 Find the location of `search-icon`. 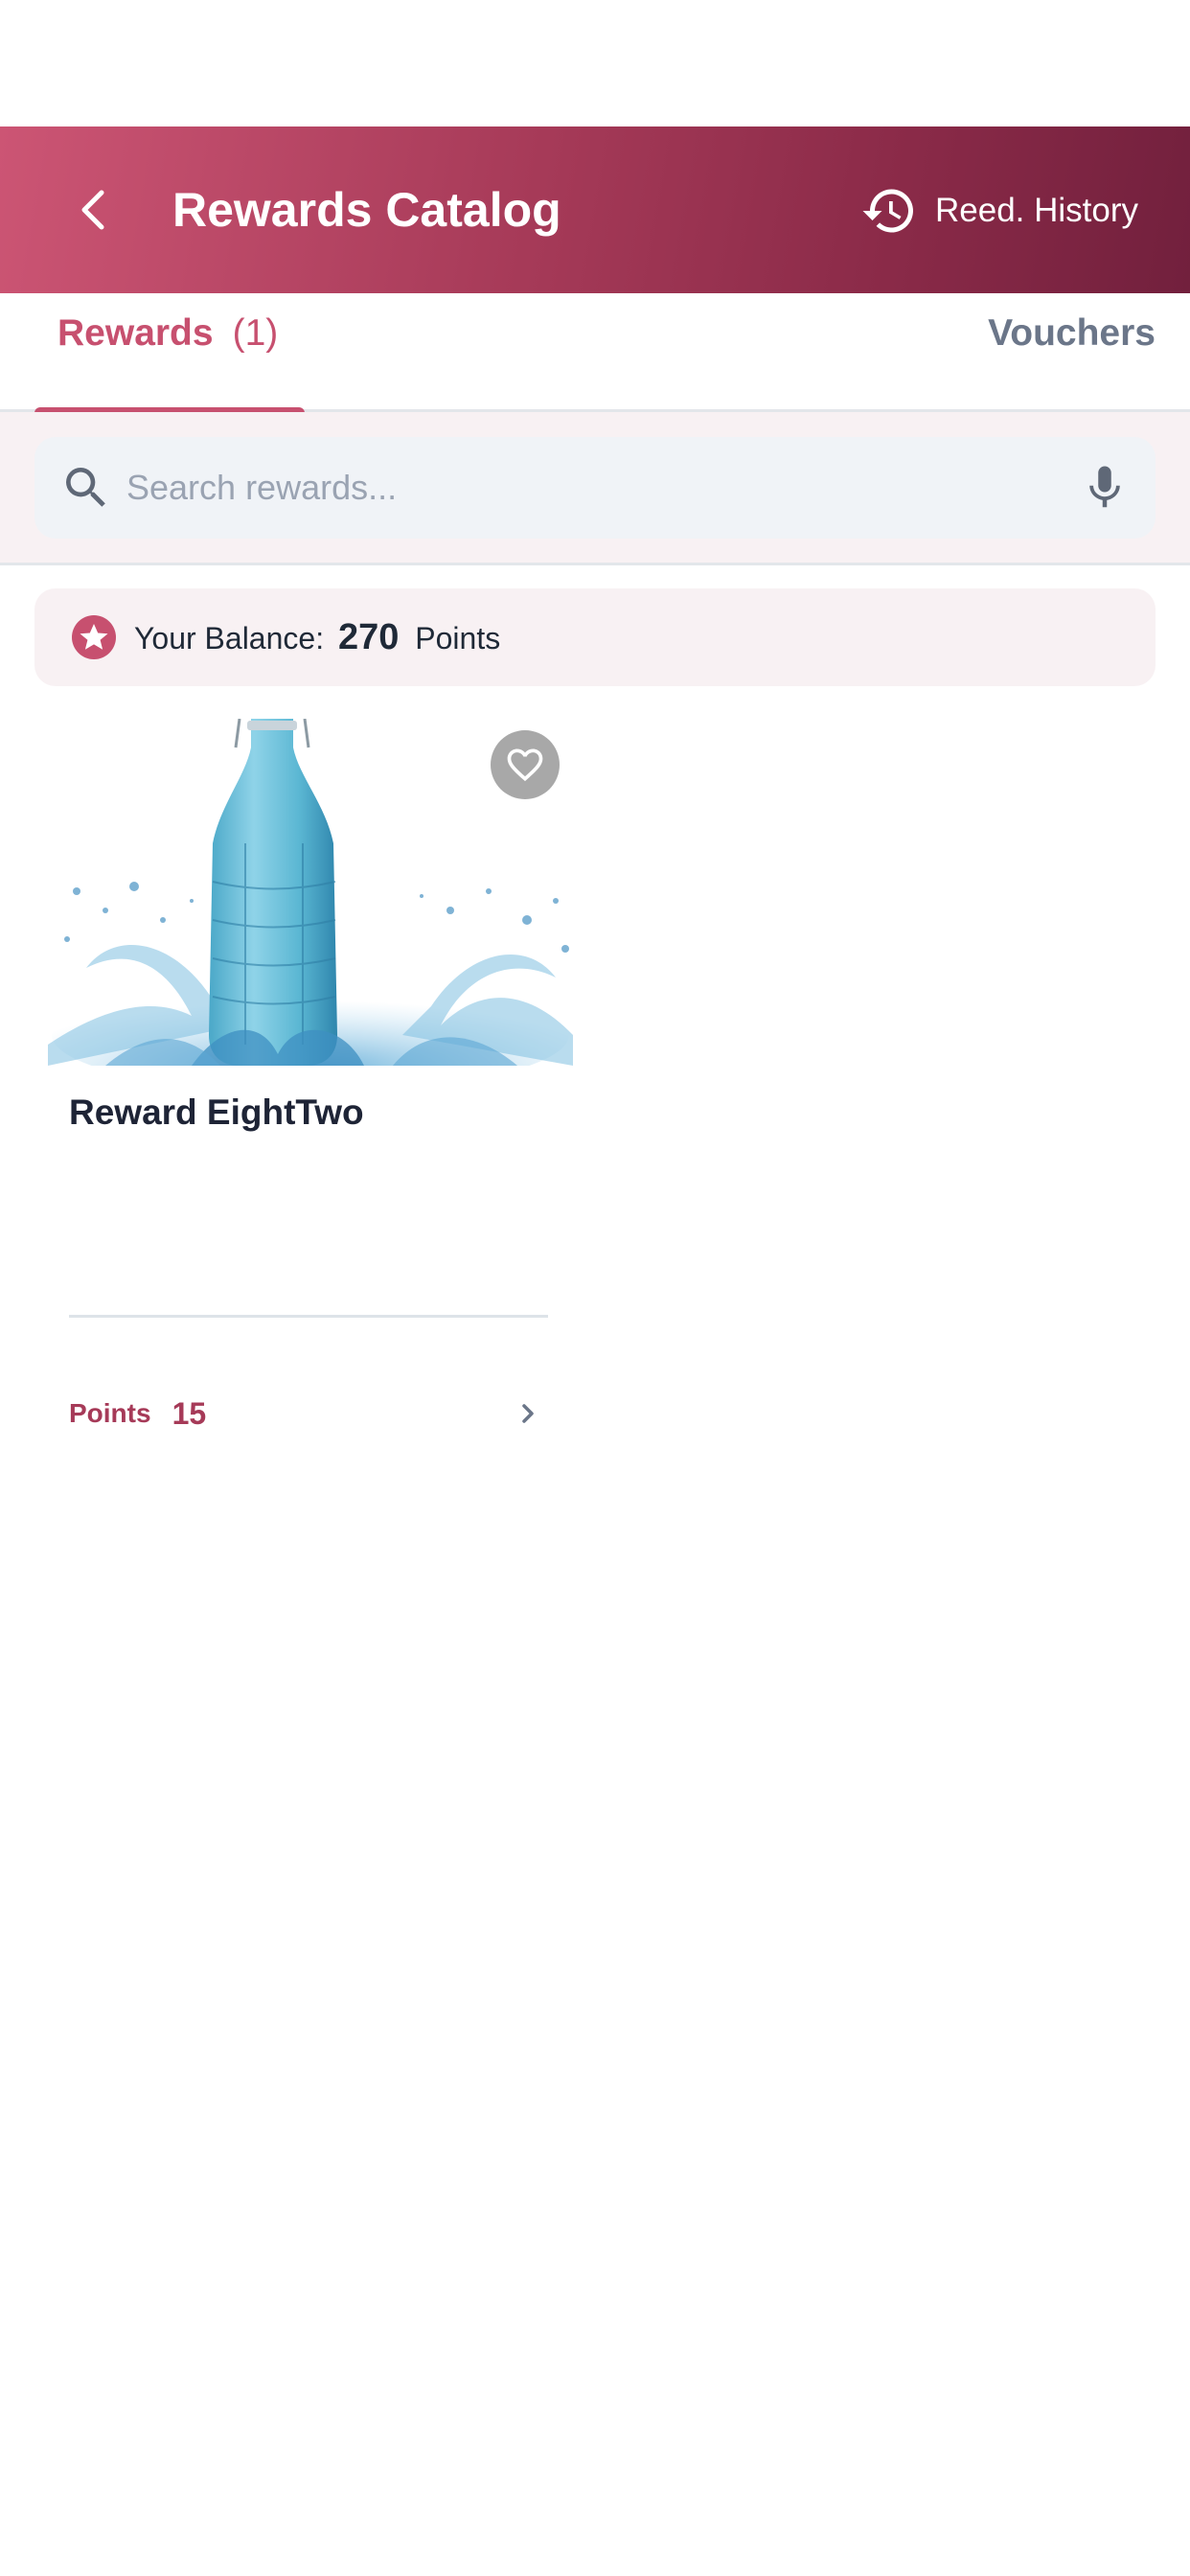

search-icon is located at coordinates (86, 487).